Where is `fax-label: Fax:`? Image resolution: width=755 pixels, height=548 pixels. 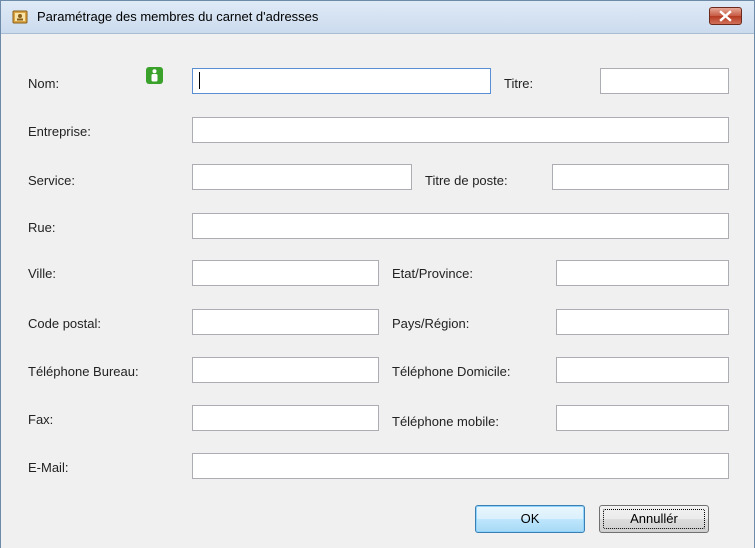
fax-label: Fax: is located at coordinates (41, 419).